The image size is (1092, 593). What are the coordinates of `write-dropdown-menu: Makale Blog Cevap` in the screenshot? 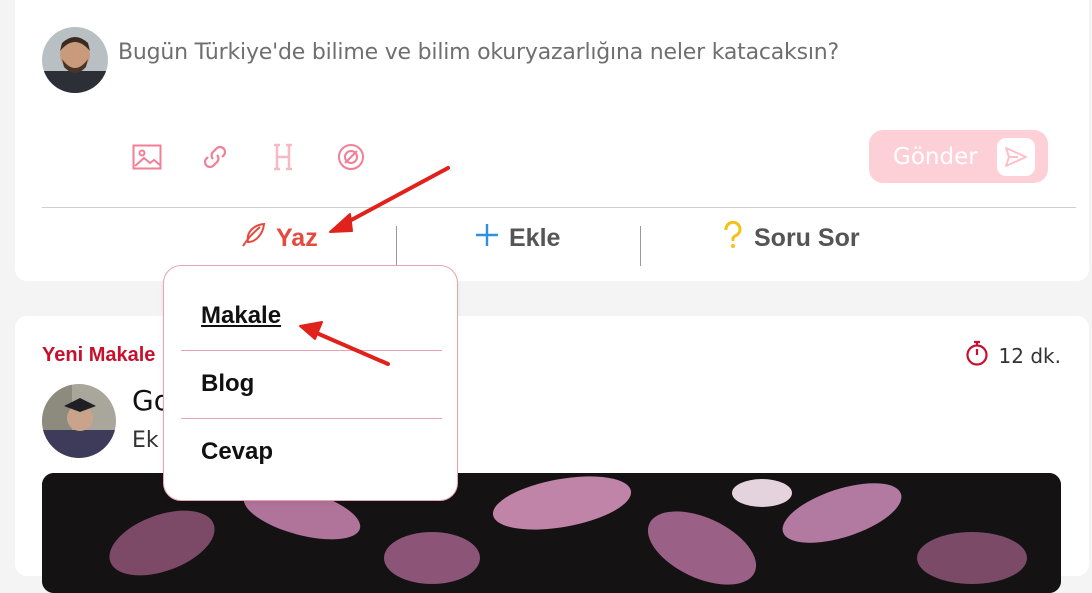 It's located at (310, 383).